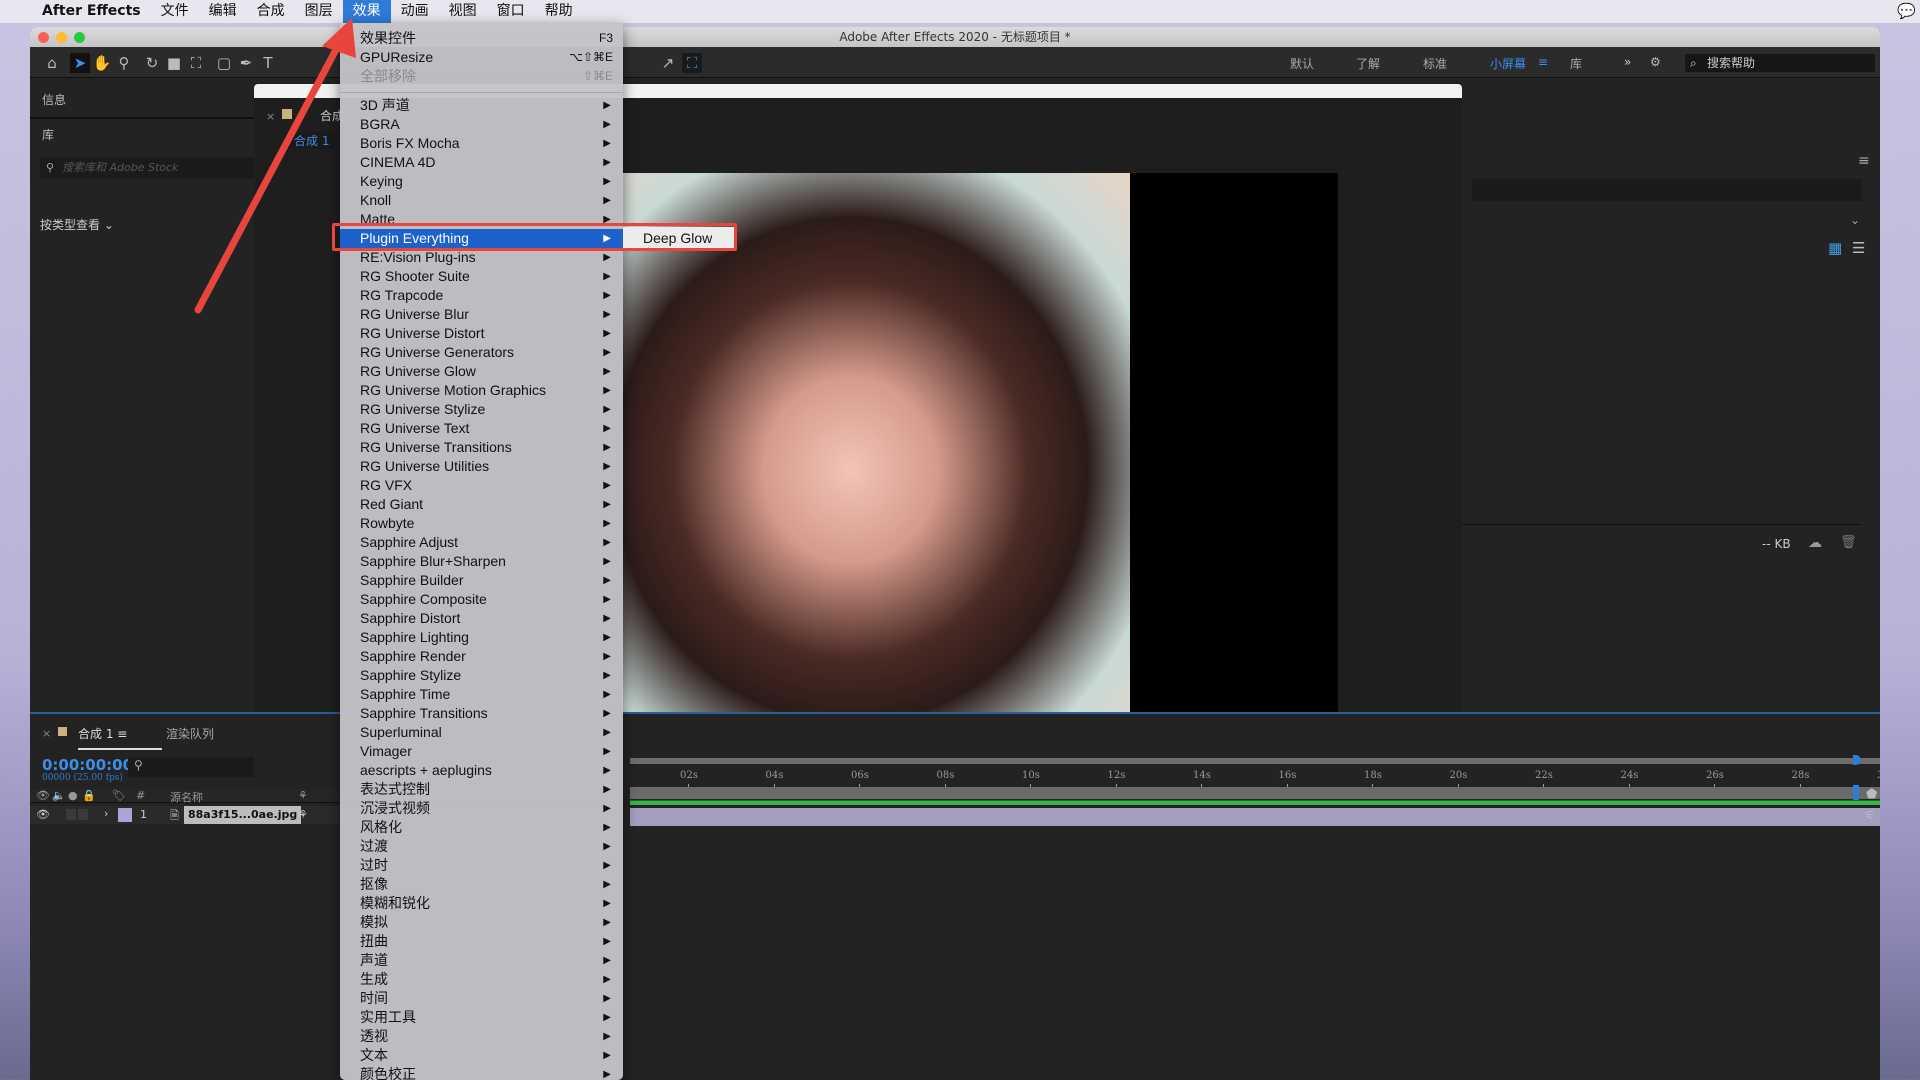 This screenshot has width=1920, height=1080. I want to click on annotation-arrow, so click(275, 166).